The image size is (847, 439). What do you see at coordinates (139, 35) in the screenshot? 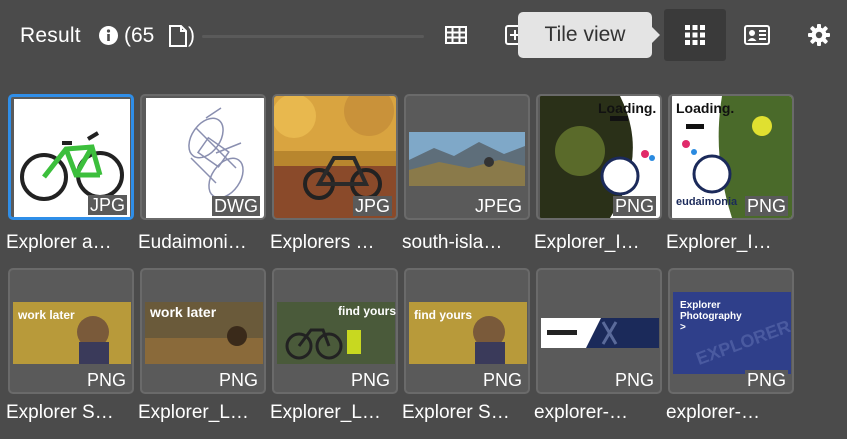
I see `result-count: (65` at bounding box center [139, 35].